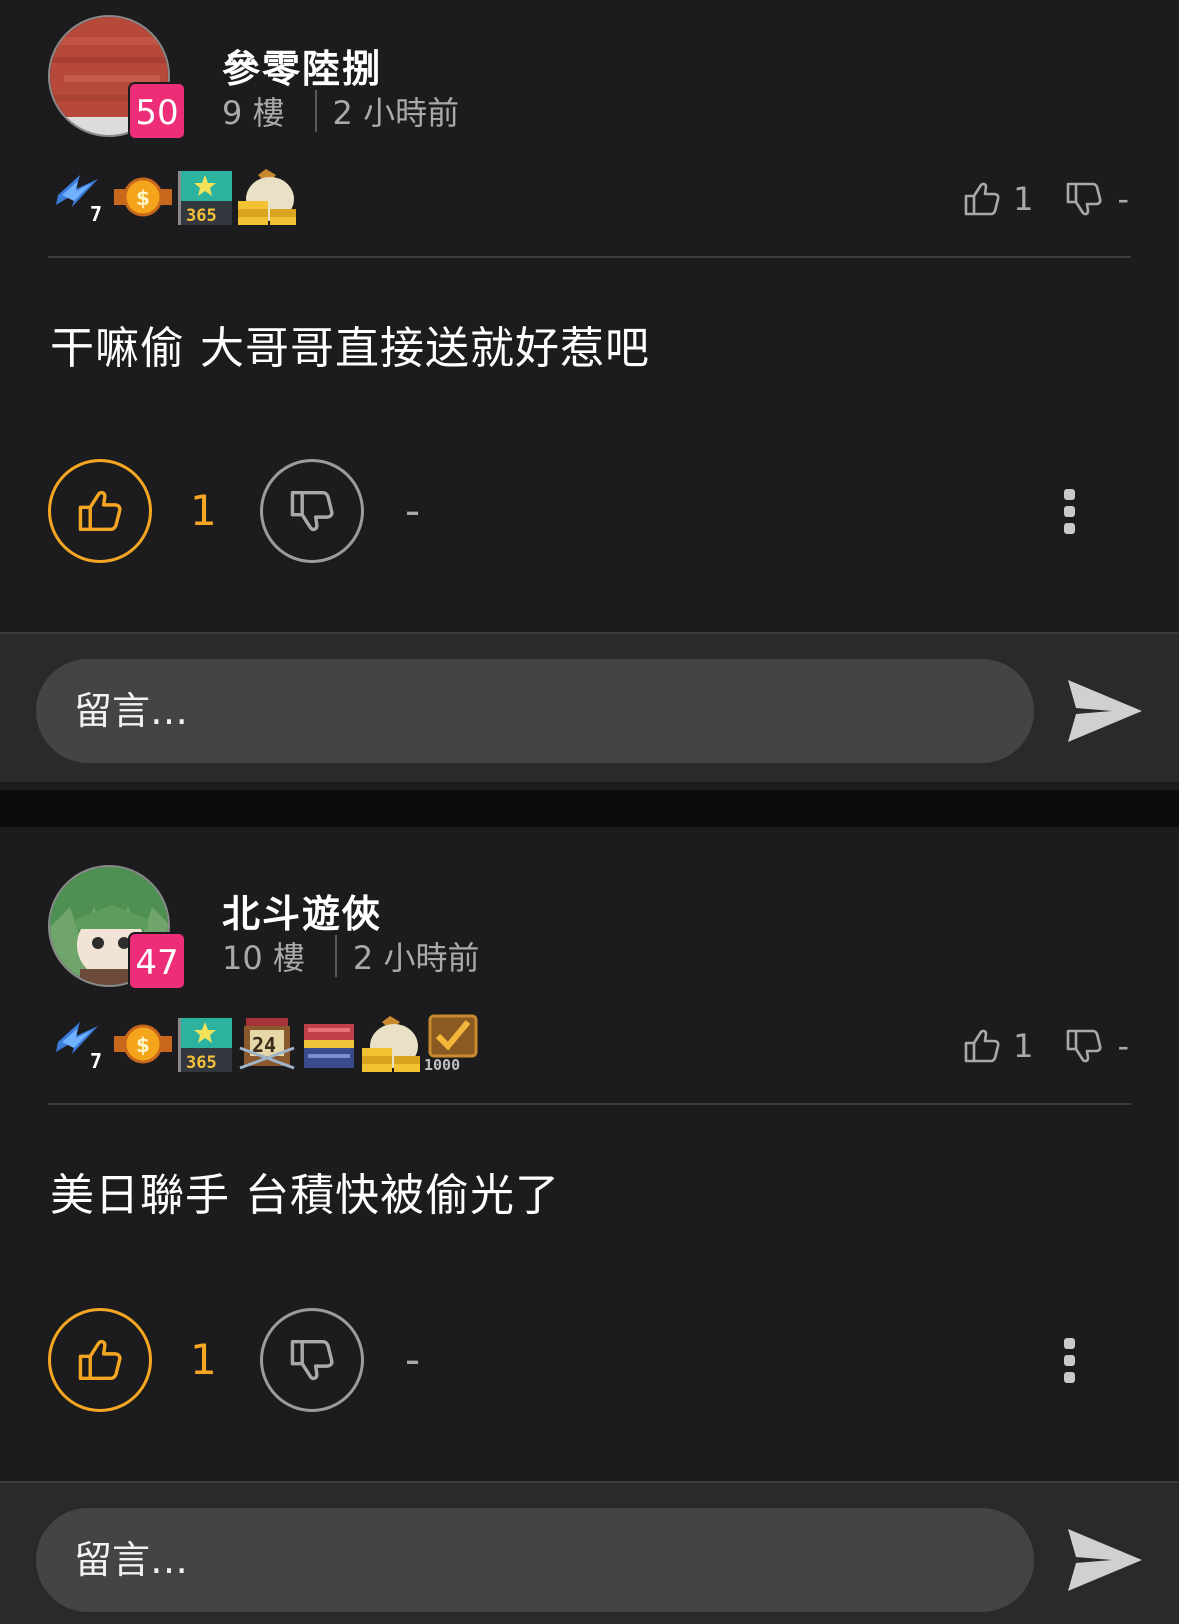 This screenshot has width=1179, height=1624. What do you see at coordinates (329, 1043) in the screenshot?
I see `treasure-box-icon` at bounding box center [329, 1043].